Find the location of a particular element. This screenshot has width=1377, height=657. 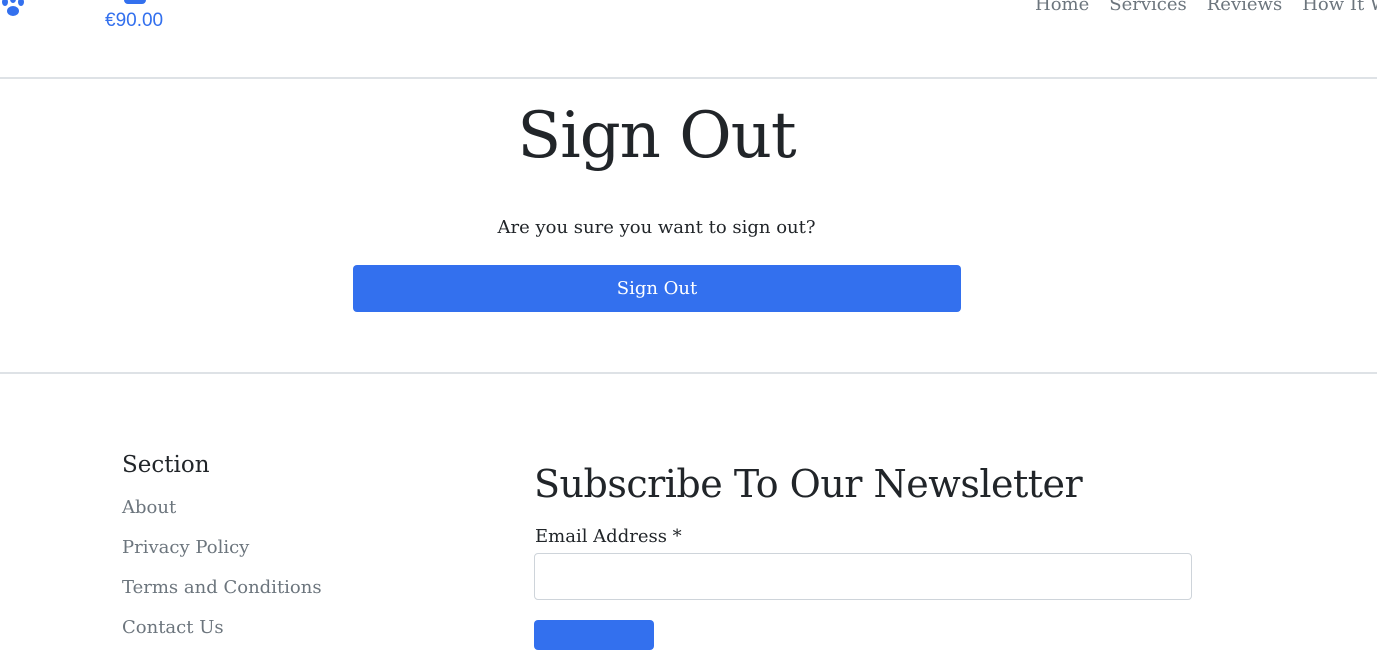

list-item: About is located at coordinates (222, 517).